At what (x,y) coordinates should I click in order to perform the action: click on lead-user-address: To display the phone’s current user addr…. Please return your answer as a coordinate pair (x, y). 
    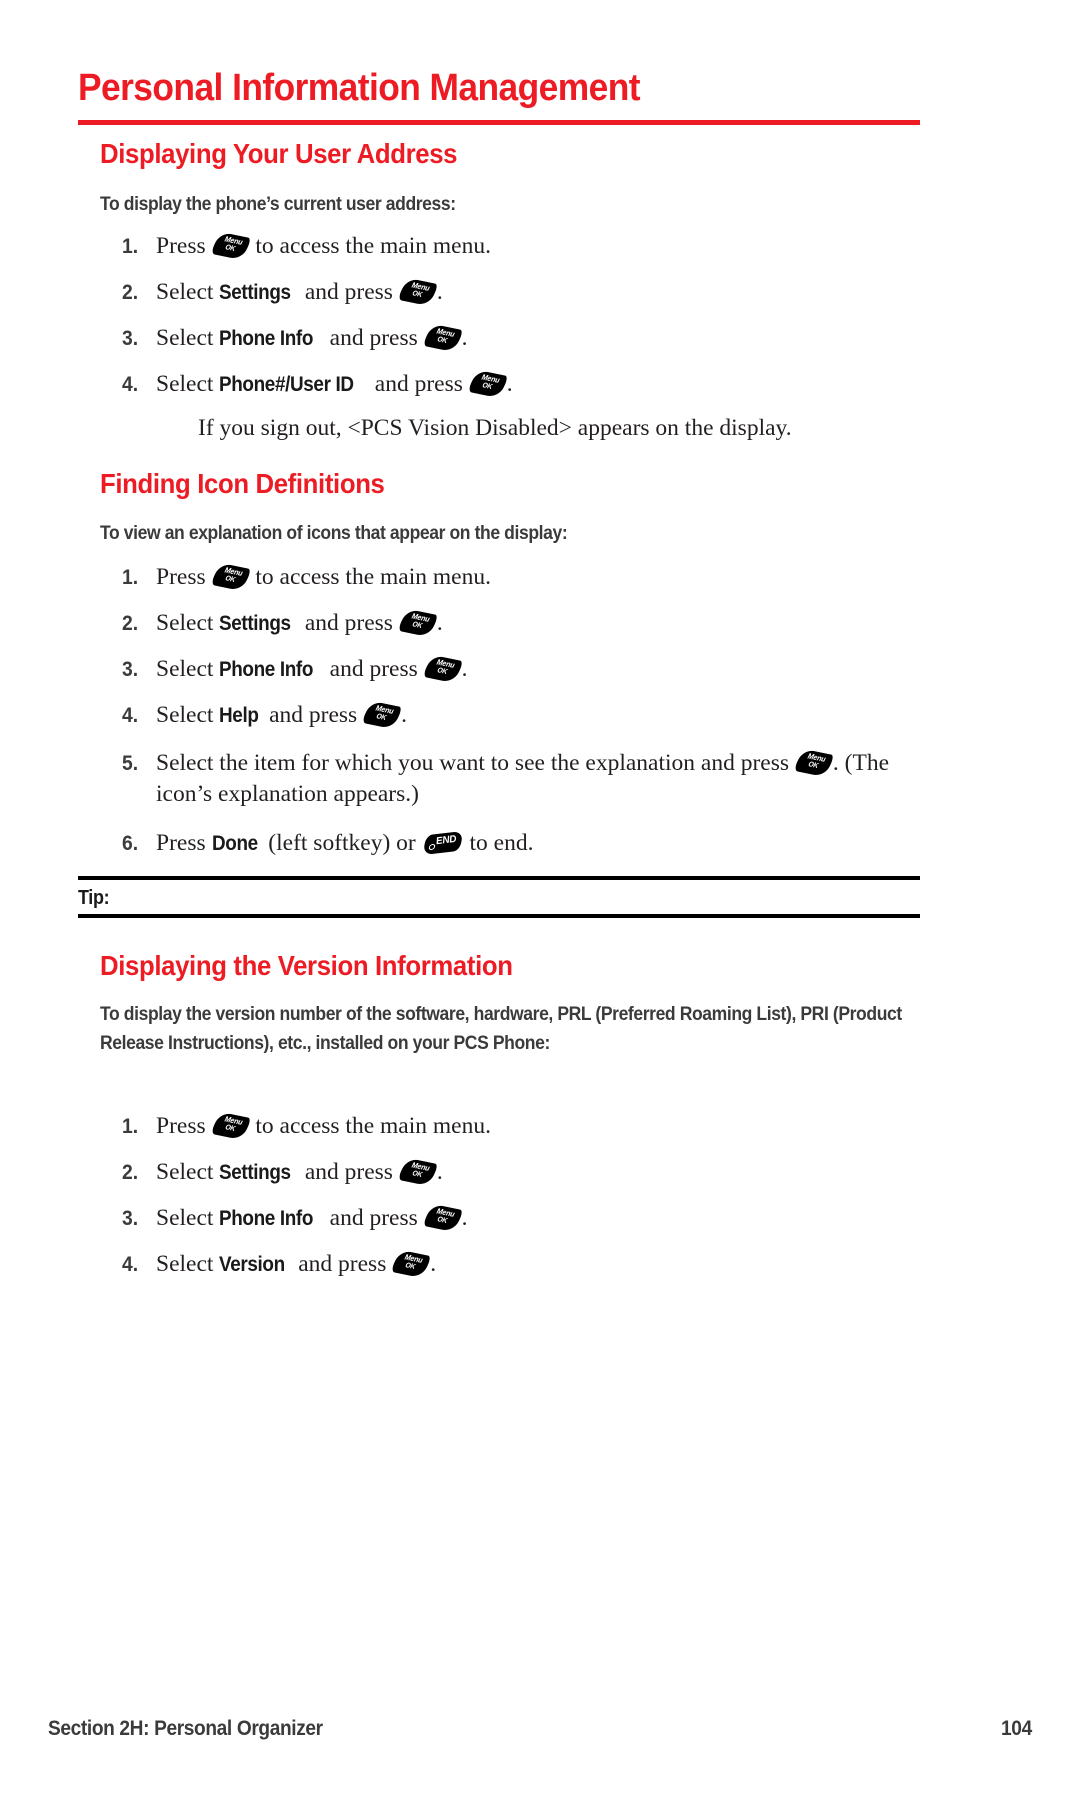
    Looking at the image, I should click on (278, 204).